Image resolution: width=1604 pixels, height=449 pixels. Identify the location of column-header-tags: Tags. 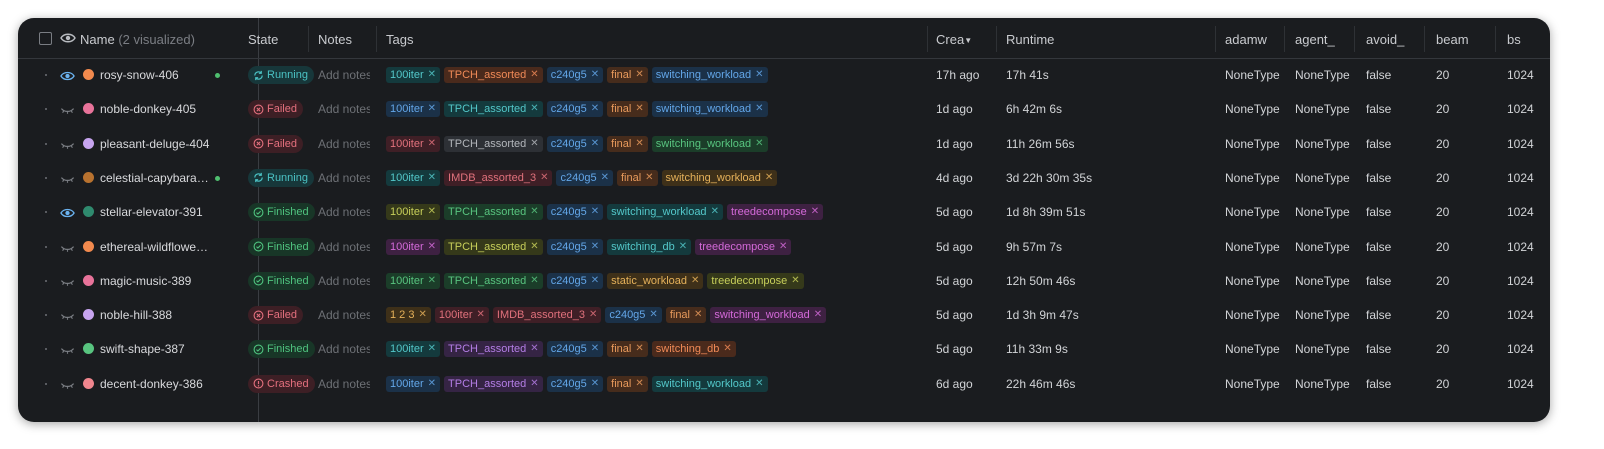
(399, 38).